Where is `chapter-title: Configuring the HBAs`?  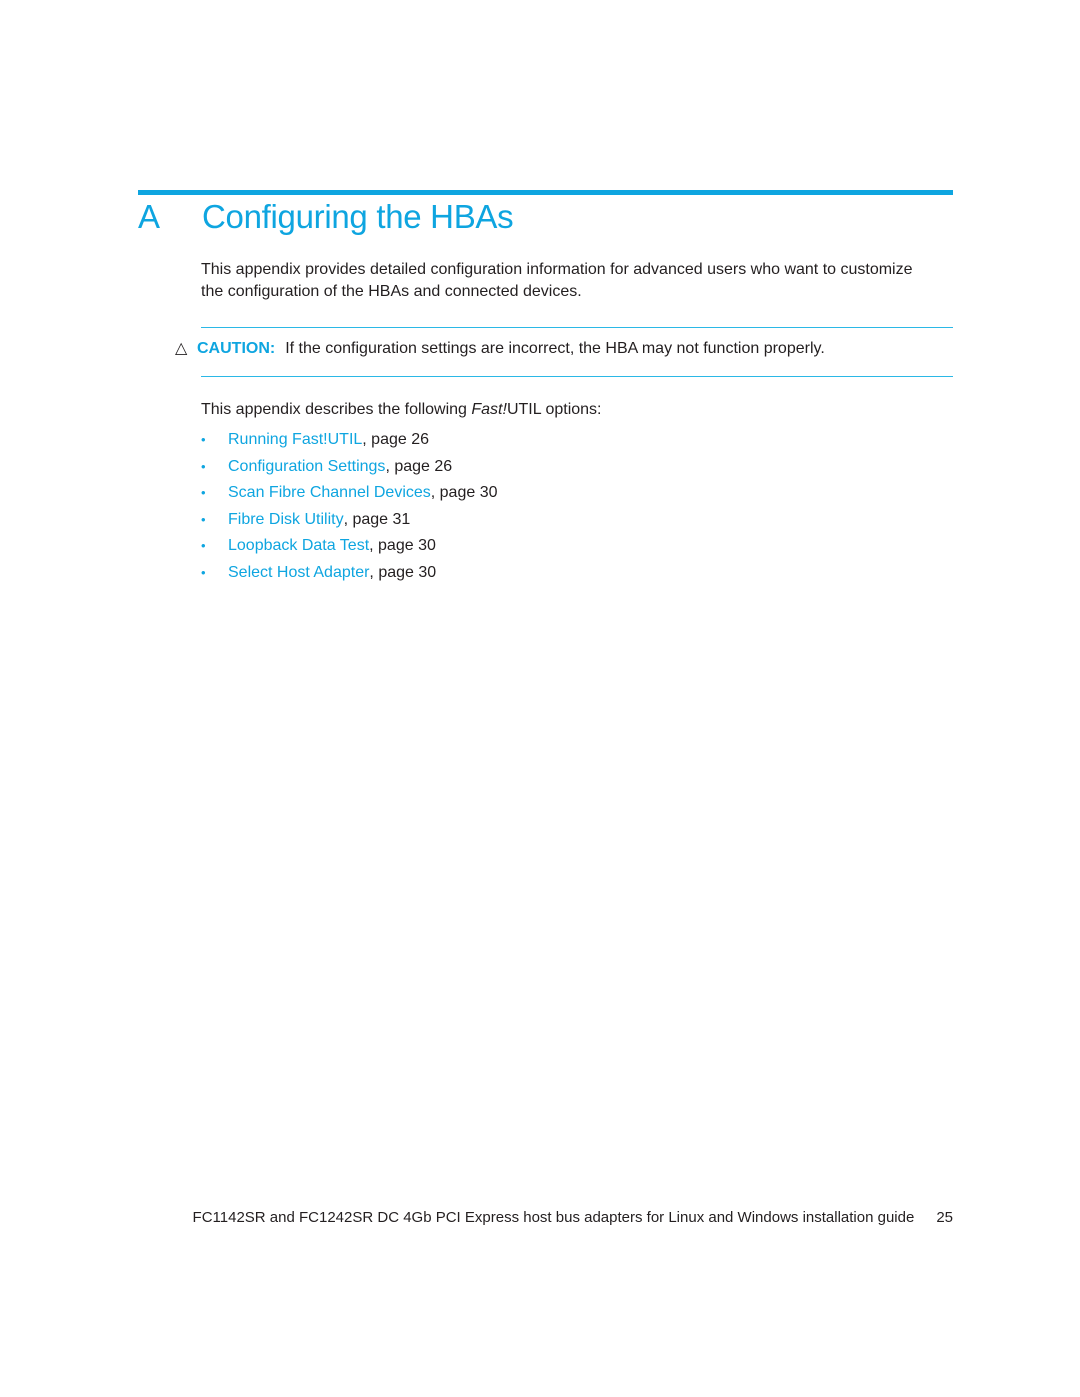 chapter-title: Configuring the HBAs is located at coordinates (358, 216).